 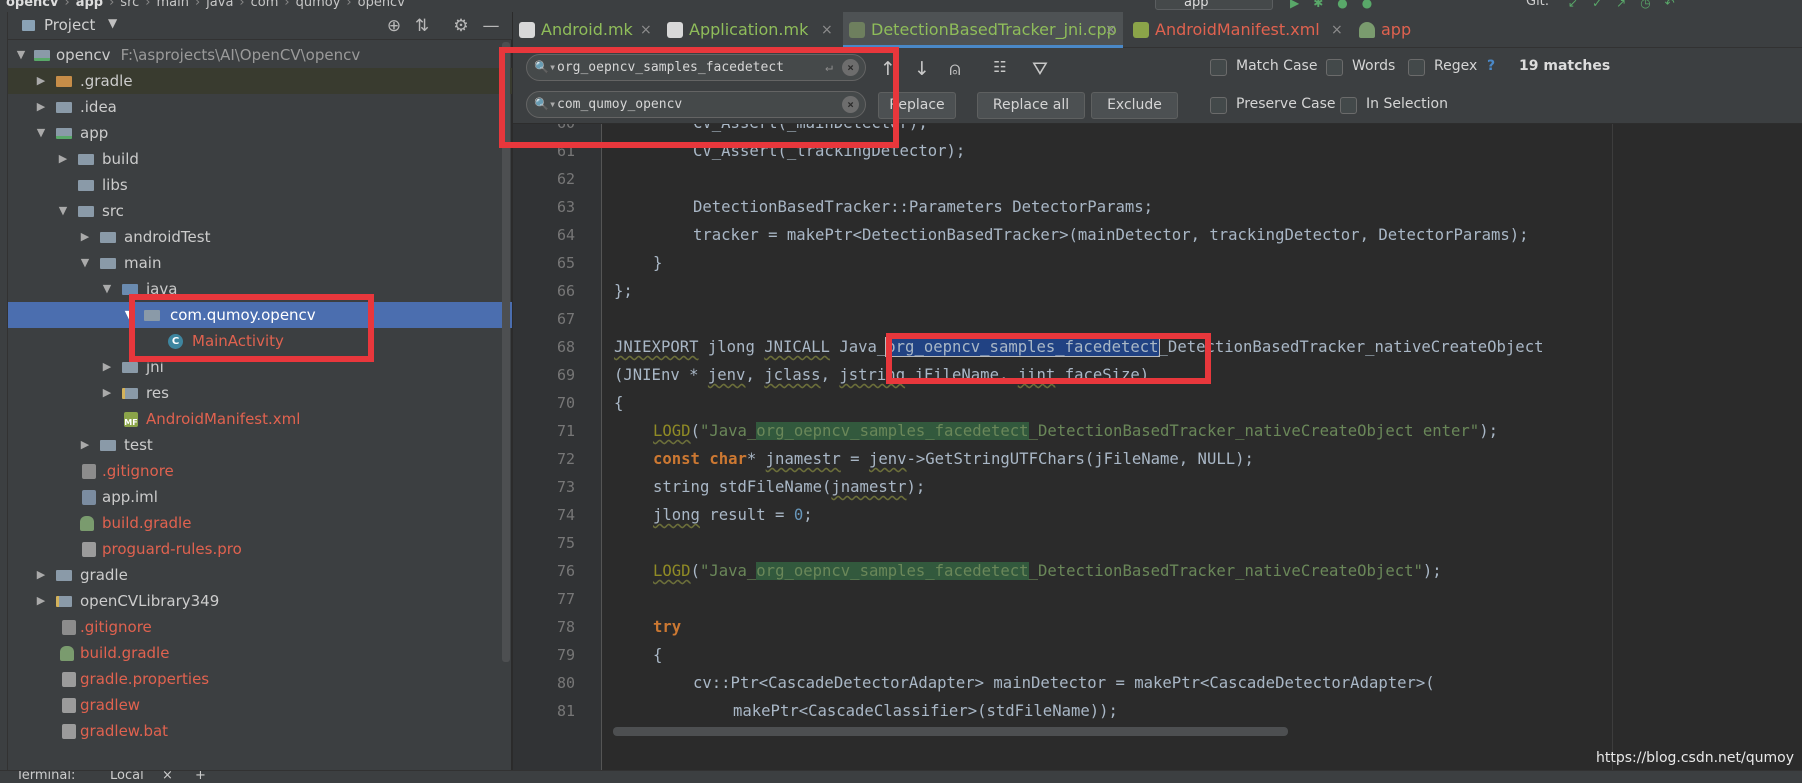 What do you see at coordinates (1367, 5) in the screenshot?
I see `attach-icon: ●` at bounding box center [1367, 5].